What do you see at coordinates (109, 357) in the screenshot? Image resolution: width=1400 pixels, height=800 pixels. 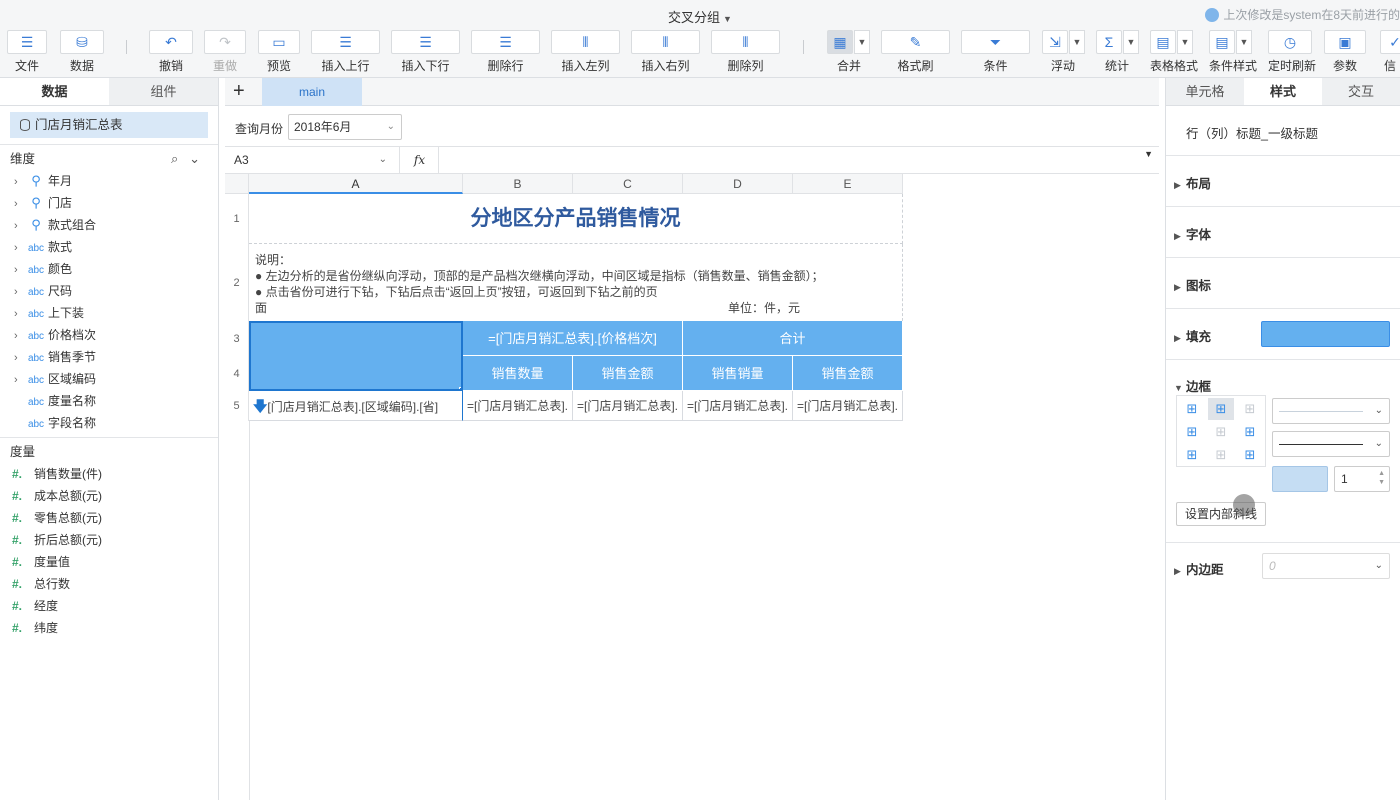 I see `dimension-item: › abc 销售季节` at bounding box center [109, 357].